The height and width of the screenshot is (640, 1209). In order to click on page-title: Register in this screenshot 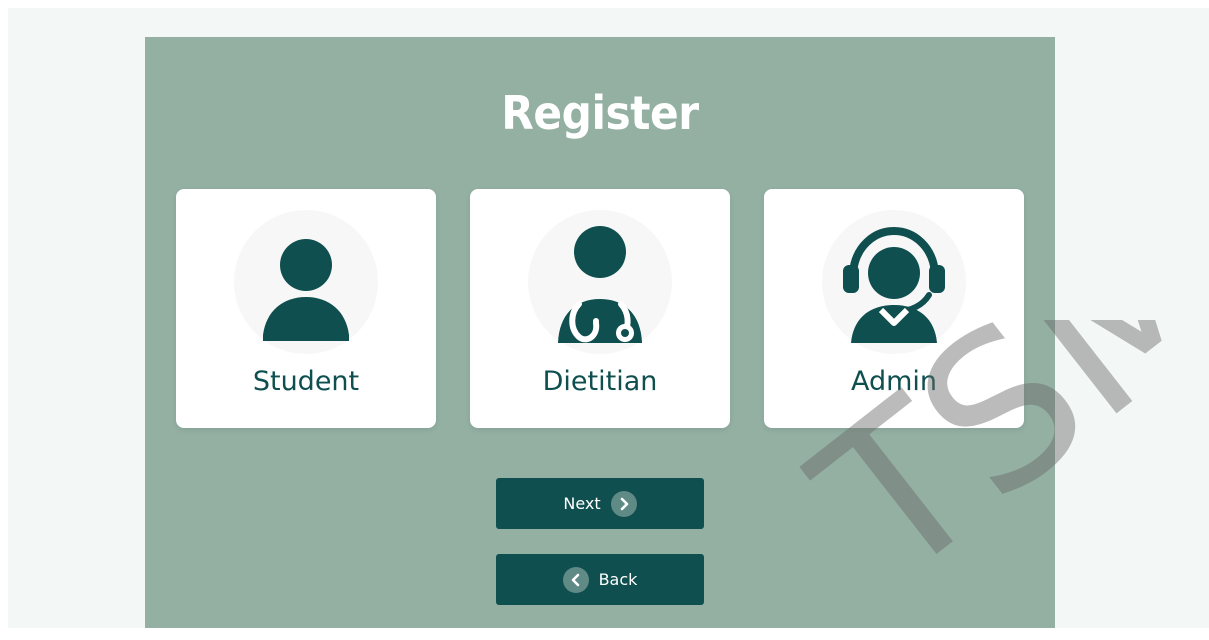, I will do `click(600, 113)`.